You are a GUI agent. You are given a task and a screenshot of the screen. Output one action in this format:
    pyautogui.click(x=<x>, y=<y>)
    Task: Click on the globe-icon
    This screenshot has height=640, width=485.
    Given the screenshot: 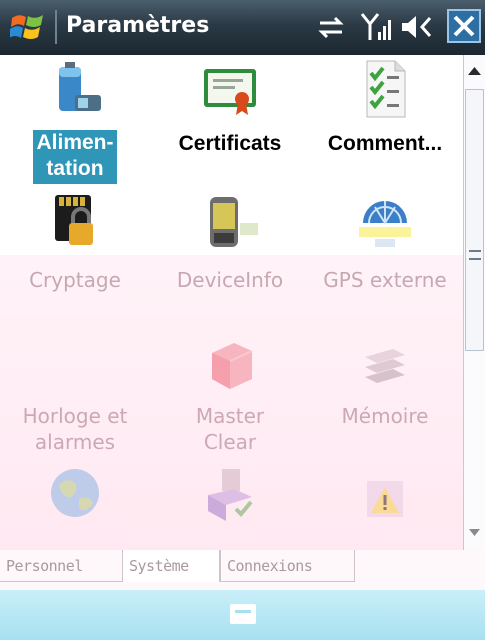 What is the action you would take?
    pyautogui.click(x=75, y=493)
    